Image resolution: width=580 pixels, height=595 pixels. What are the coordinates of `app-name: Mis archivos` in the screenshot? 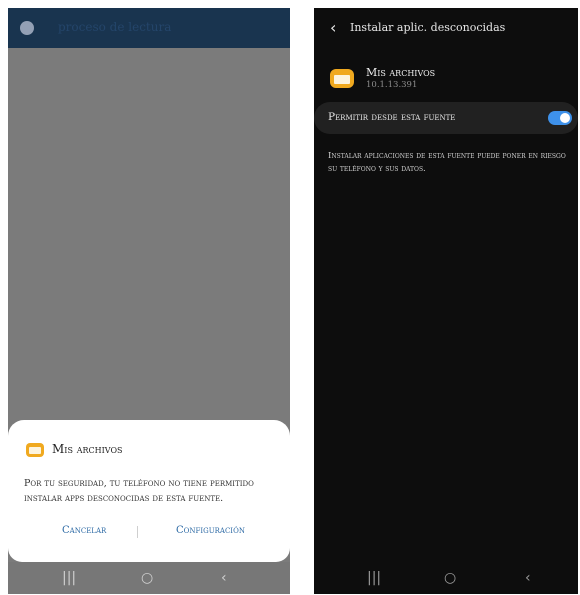 It's located at (401, 72).